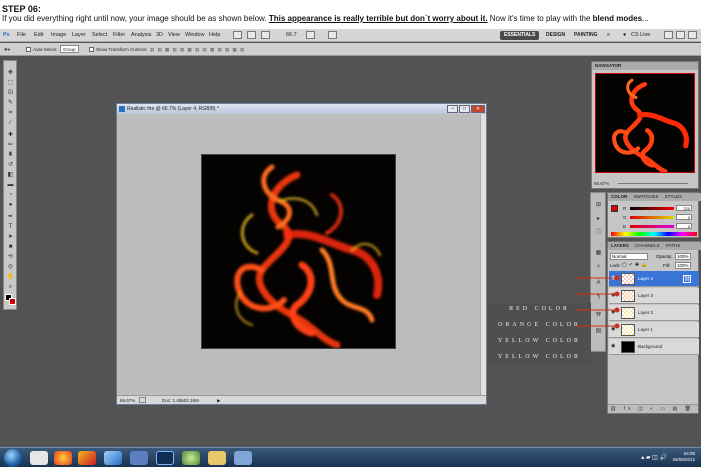 The height and width of the screenshot is (467, 701). I want to click on fill-field: 100%, so click(683, 265).